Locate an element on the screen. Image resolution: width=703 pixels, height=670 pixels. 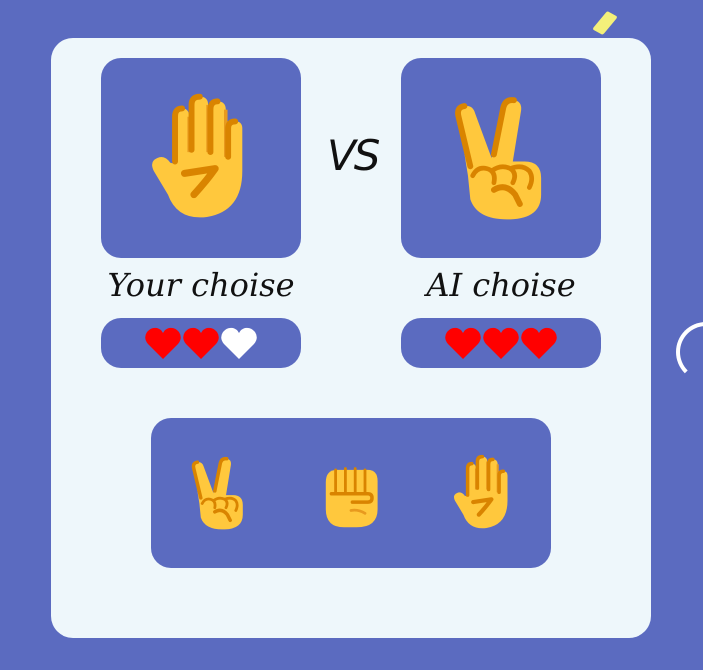
ai-lives is located at coordinates (501, 343).